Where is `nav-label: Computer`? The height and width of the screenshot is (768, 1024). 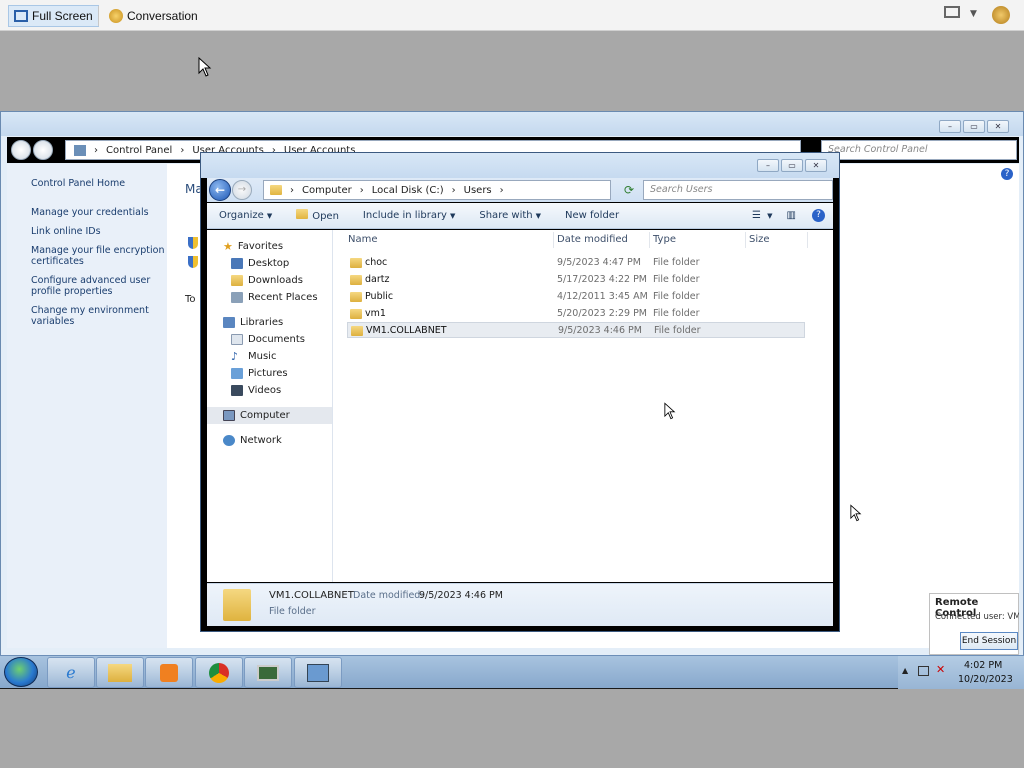 nav-label: Computer is located at coordinates (265, 415).